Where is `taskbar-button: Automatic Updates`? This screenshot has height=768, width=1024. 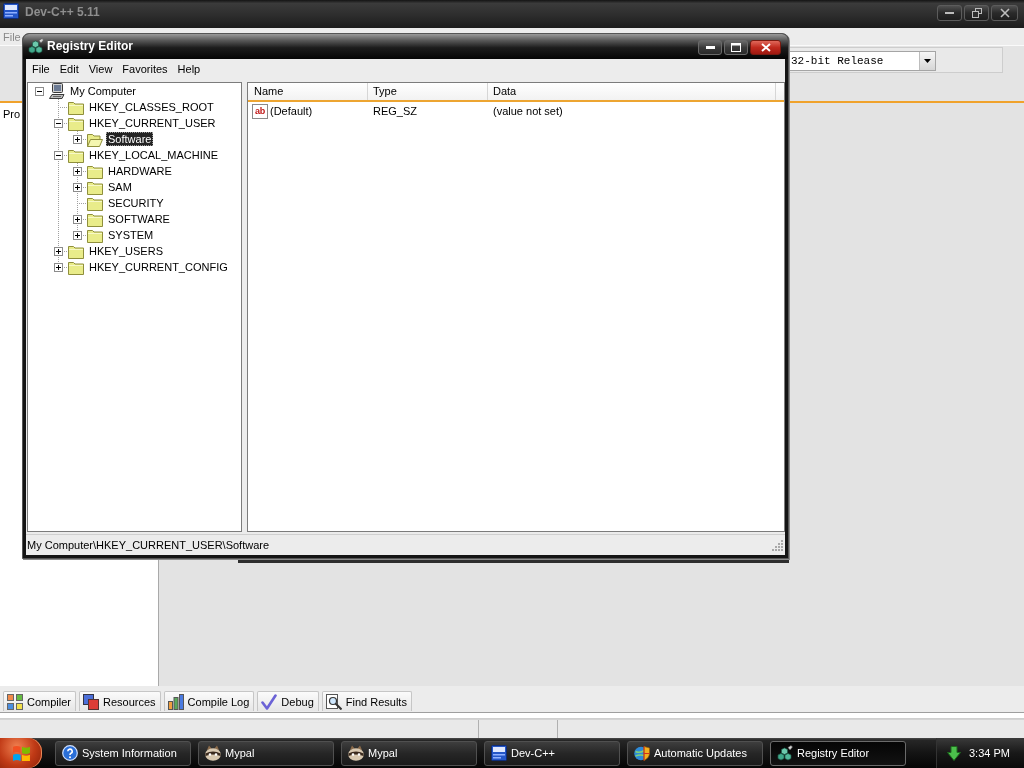
taskbar-button: Automatic Updates is located at coordinates (695, 753).